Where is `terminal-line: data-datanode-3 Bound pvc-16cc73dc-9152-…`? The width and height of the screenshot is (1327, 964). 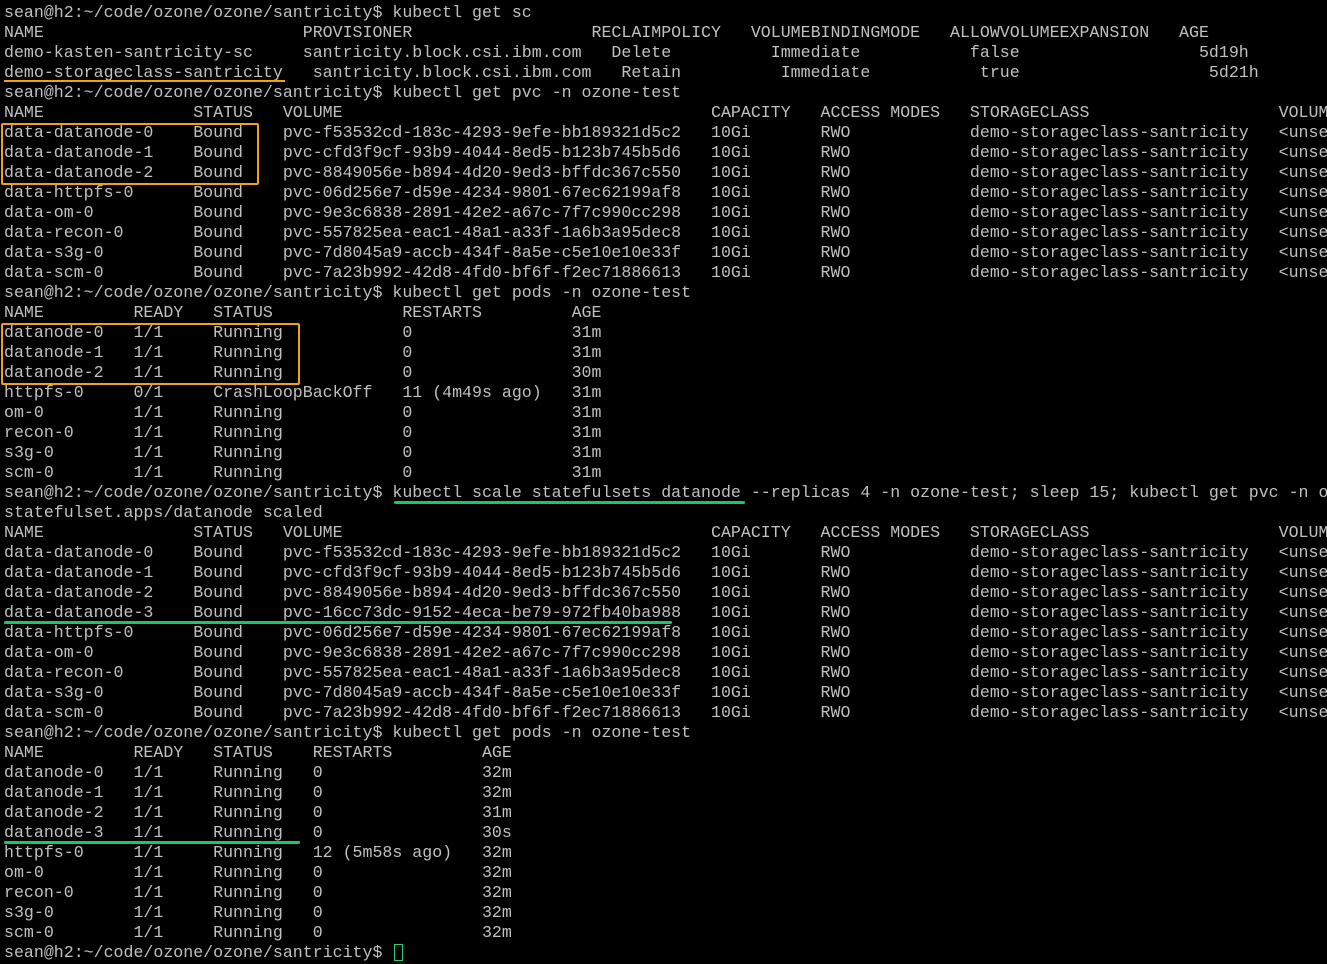 terminal-line: data-datanode-3 Bound pvc-16cc73dc-9152-… is located at coordinates (665, 612).